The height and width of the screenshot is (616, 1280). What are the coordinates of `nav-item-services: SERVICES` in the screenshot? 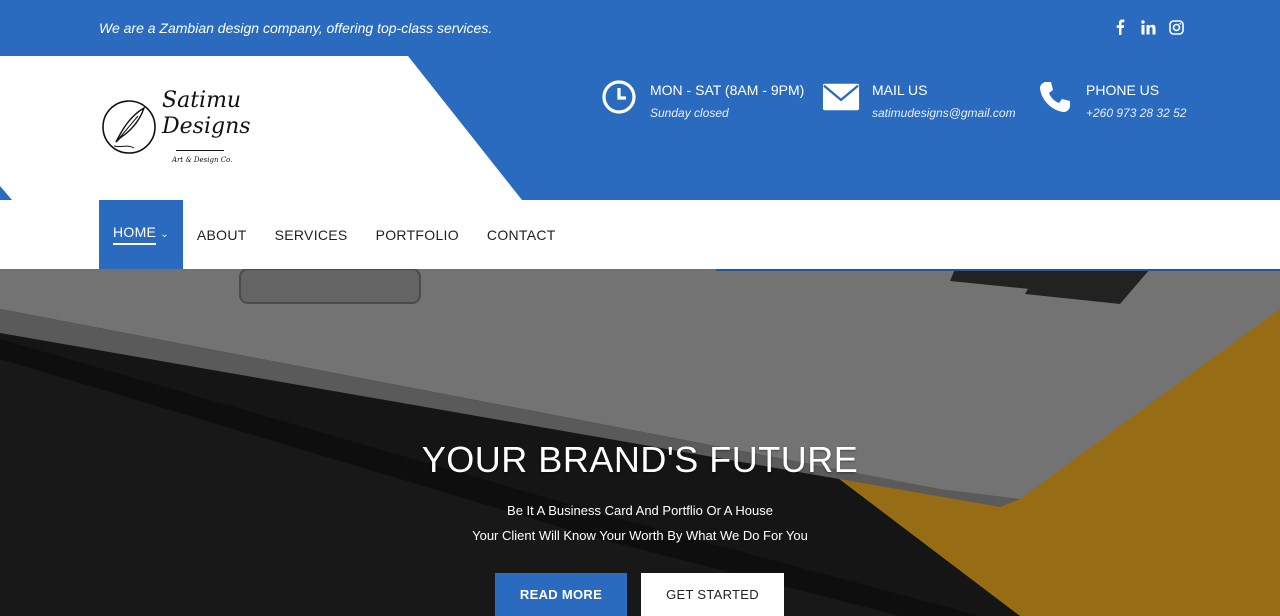 It's located at (311, 234).